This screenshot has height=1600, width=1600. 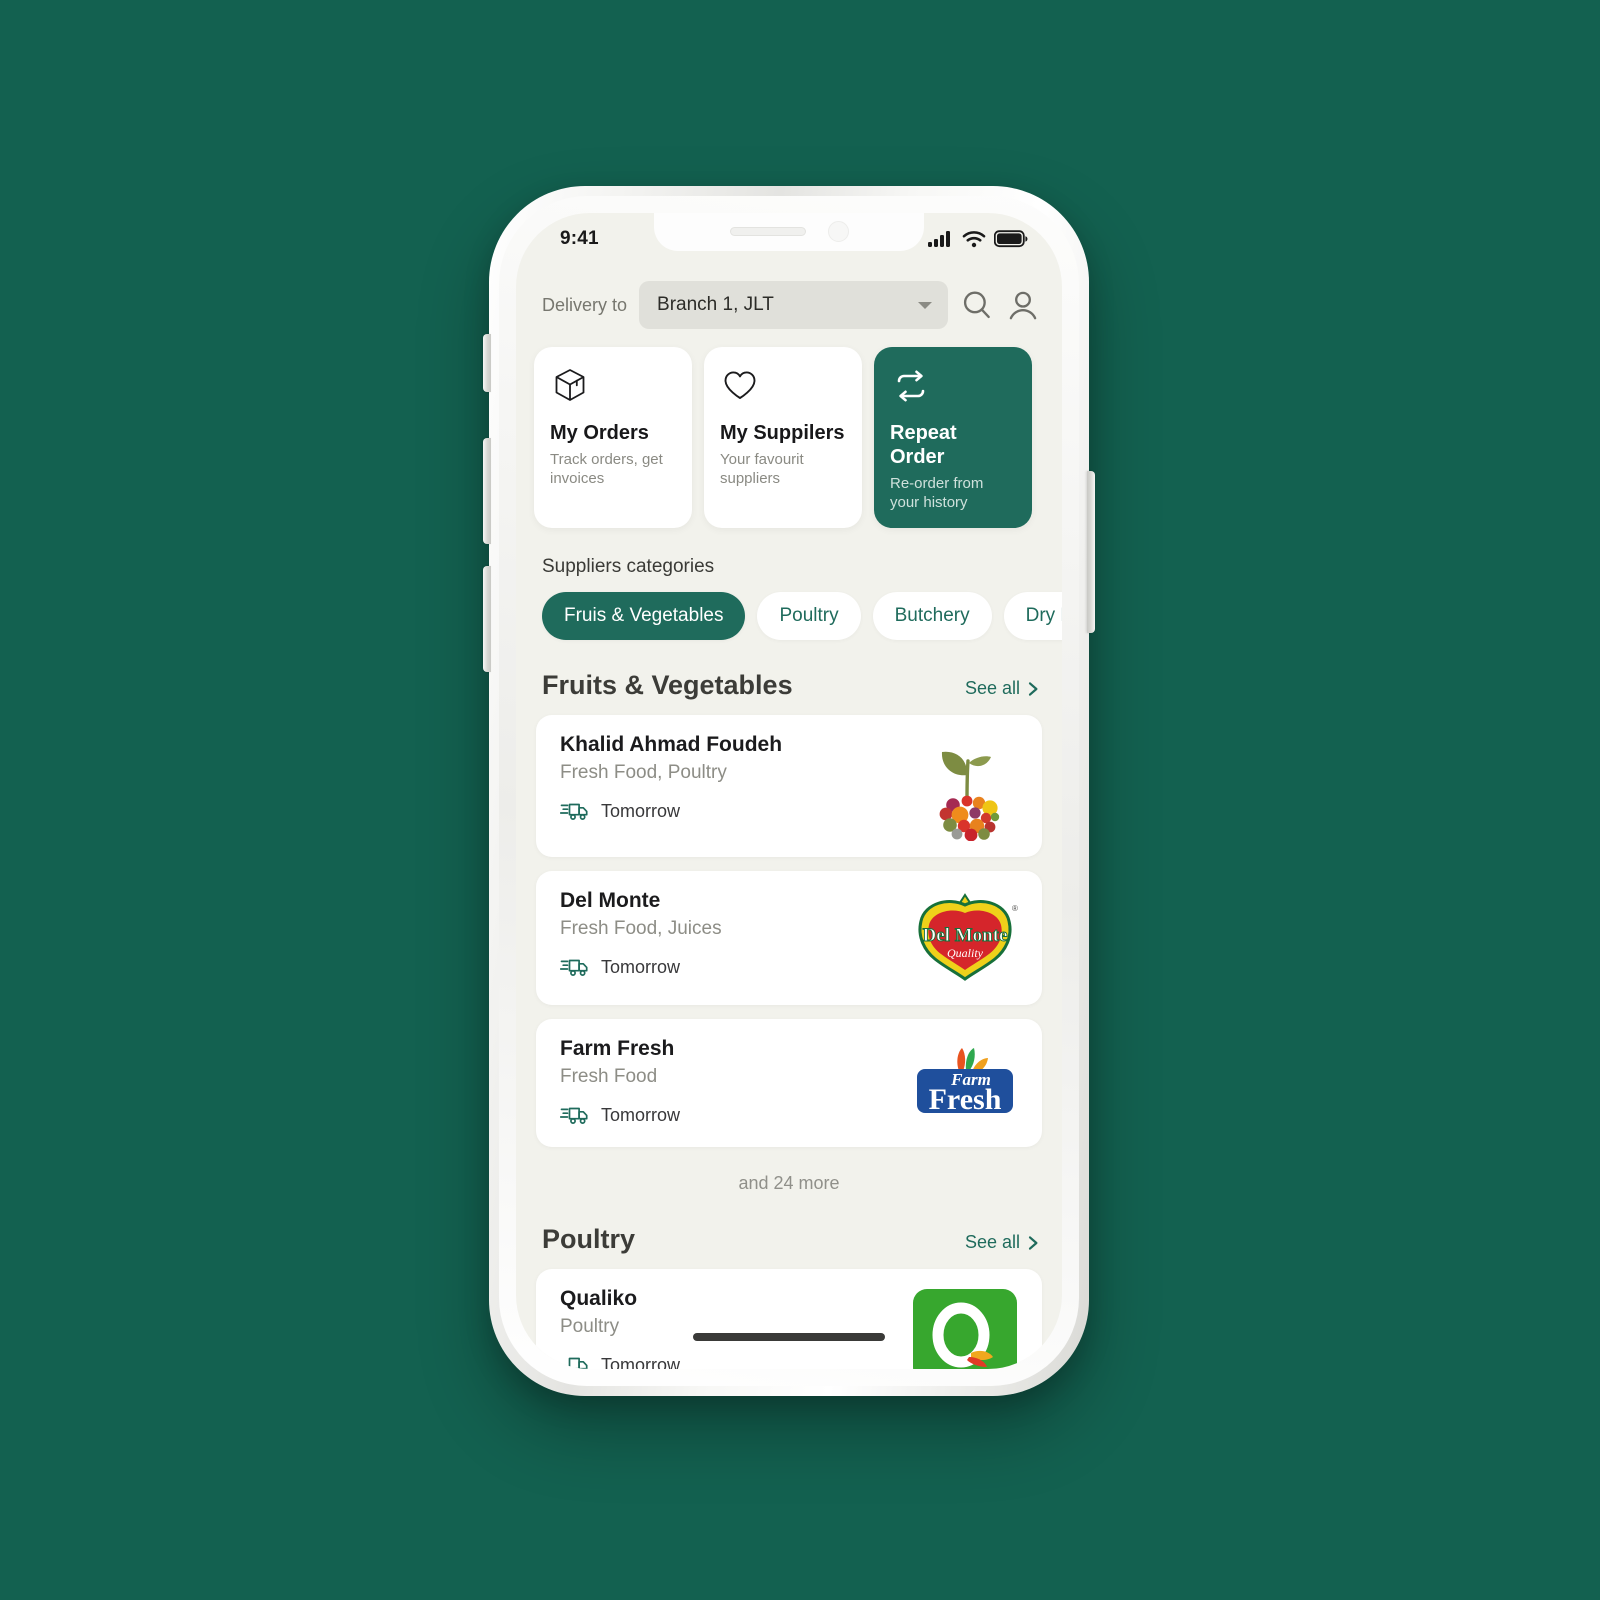 I want to click on supplier-logo-farm-fresh: Farm Fresh, so click(x=965, y=1084).